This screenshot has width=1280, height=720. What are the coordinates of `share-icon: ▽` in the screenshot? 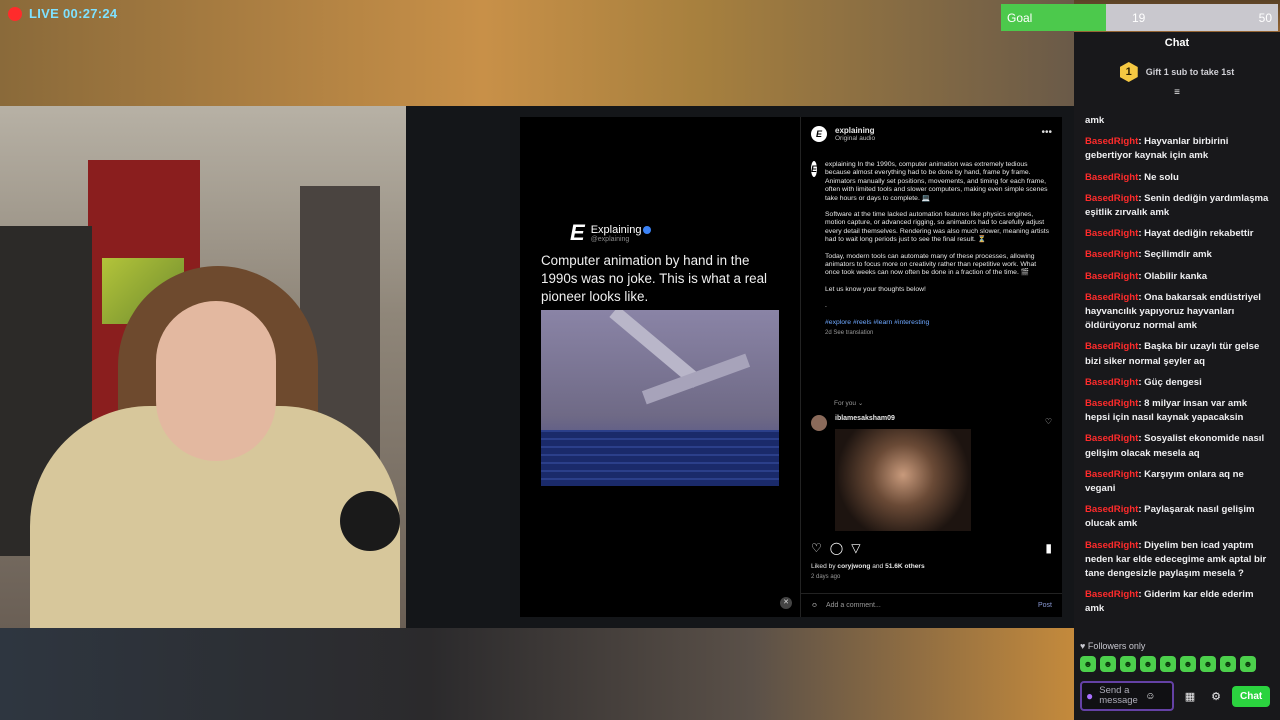 It's located at (855, 548).